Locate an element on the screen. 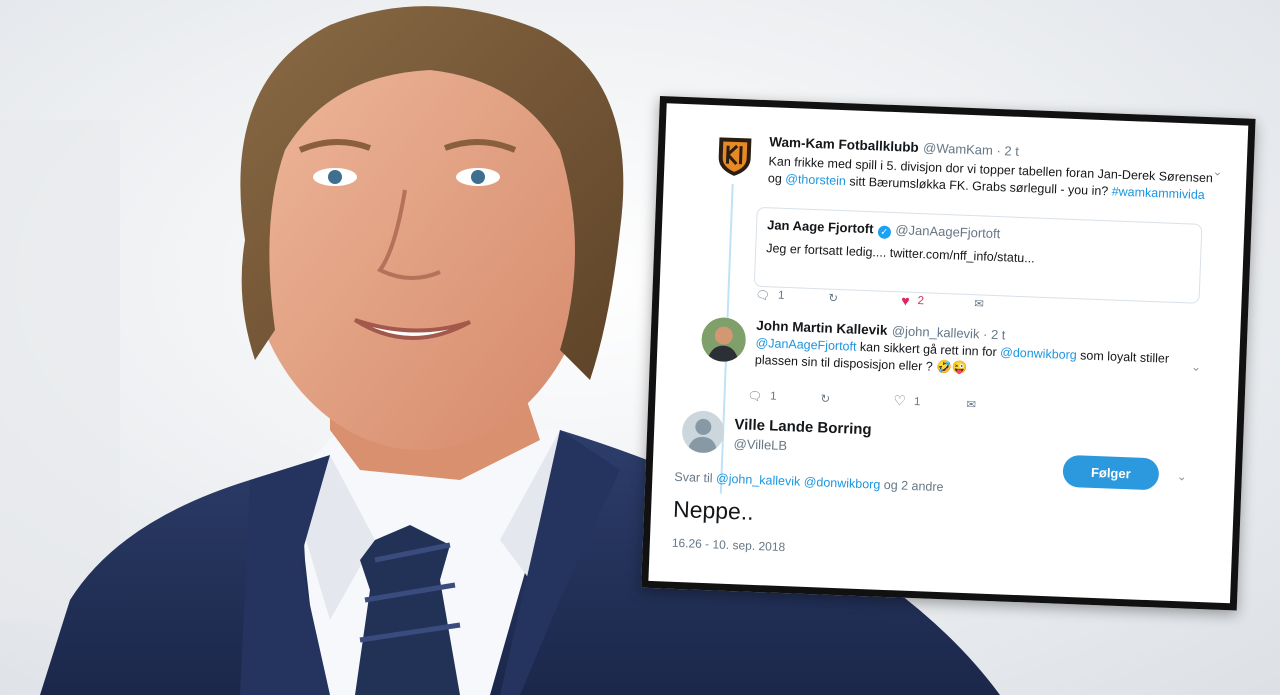  wamkam-avatar is located at coordinates (735, 156).